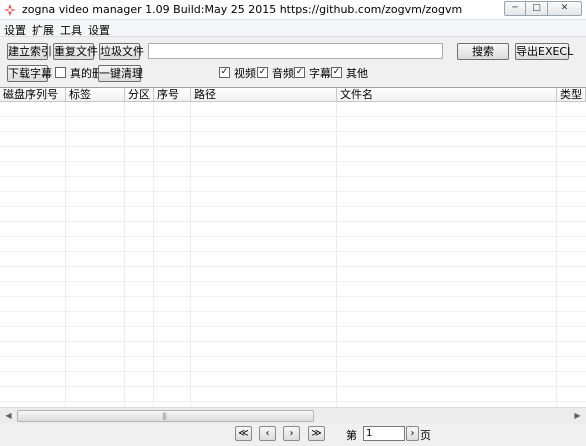  What do you see at coordinates (291, 433) in the screenshot?
I see `next-page-button: ›` at bounding box center [291, 433].